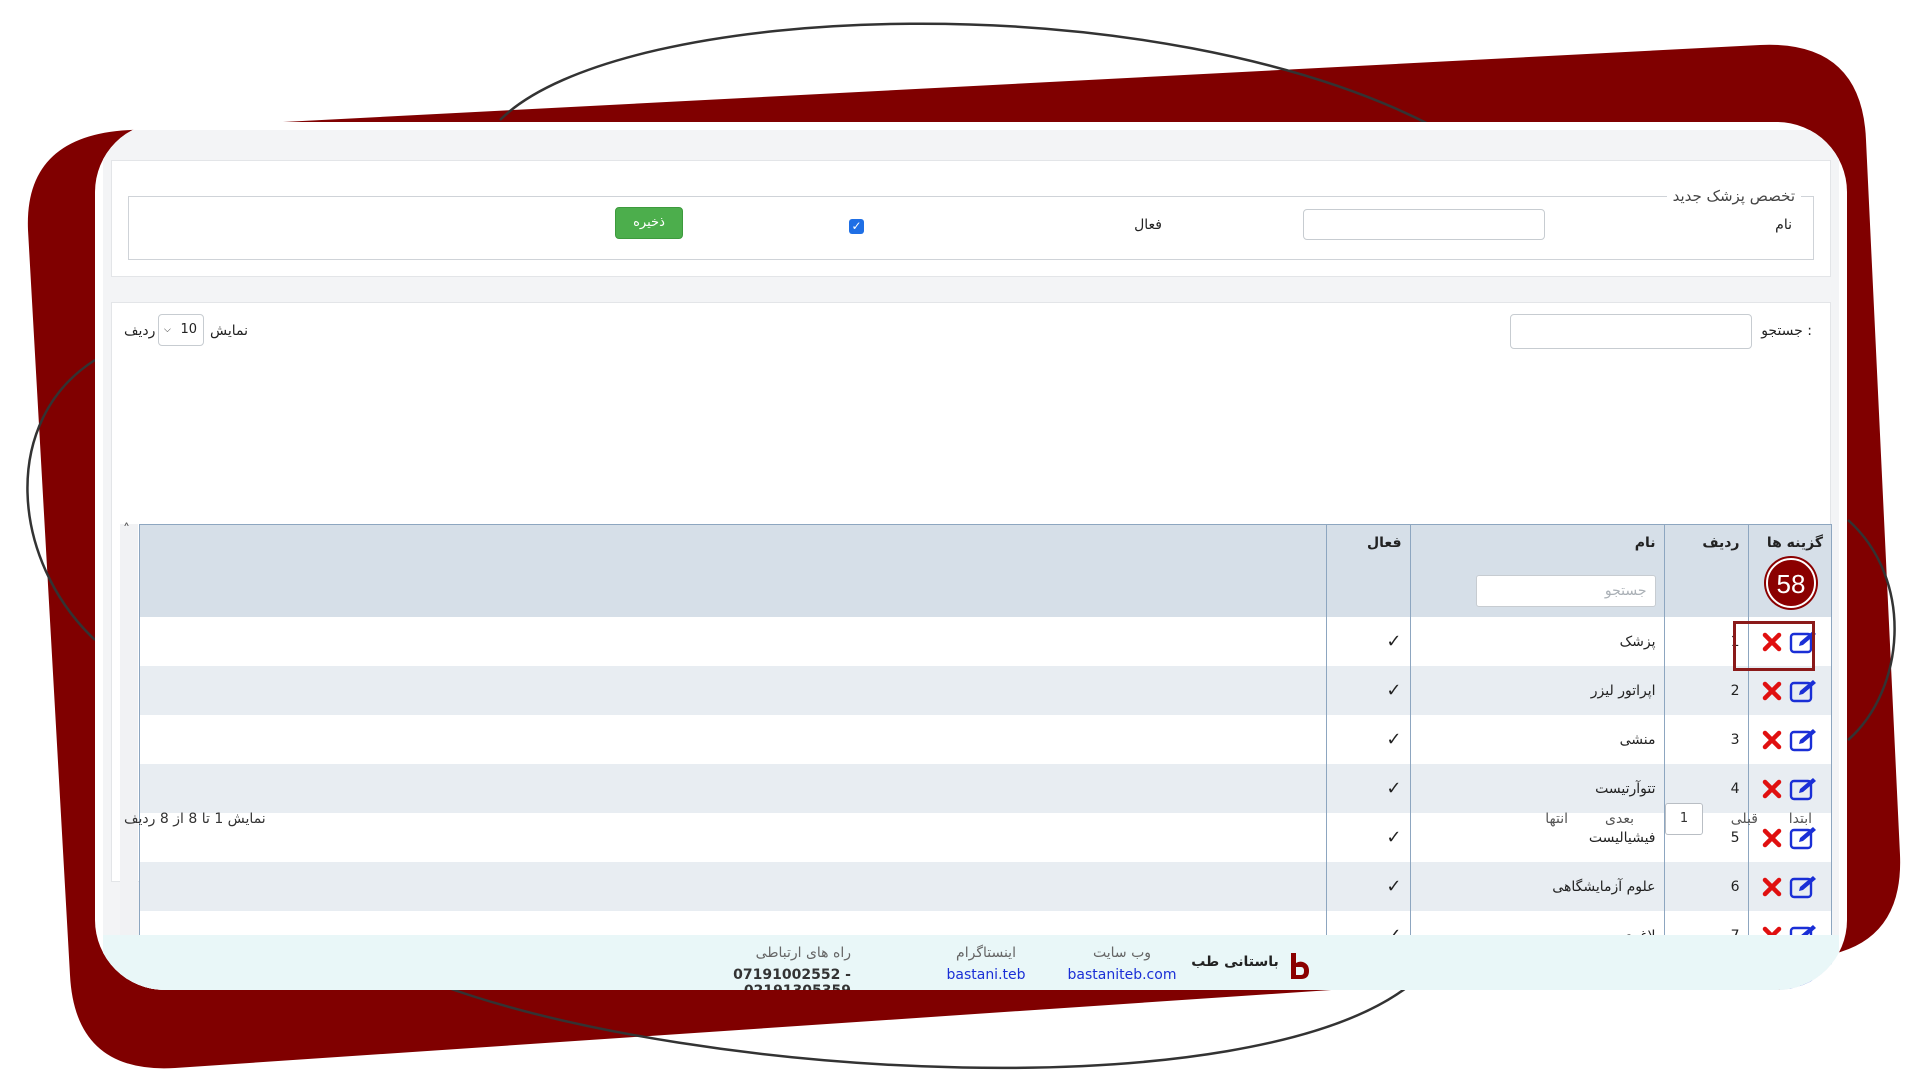  I want to click on footer-contact-title: راه های ارتباطی, so click(803, 953).